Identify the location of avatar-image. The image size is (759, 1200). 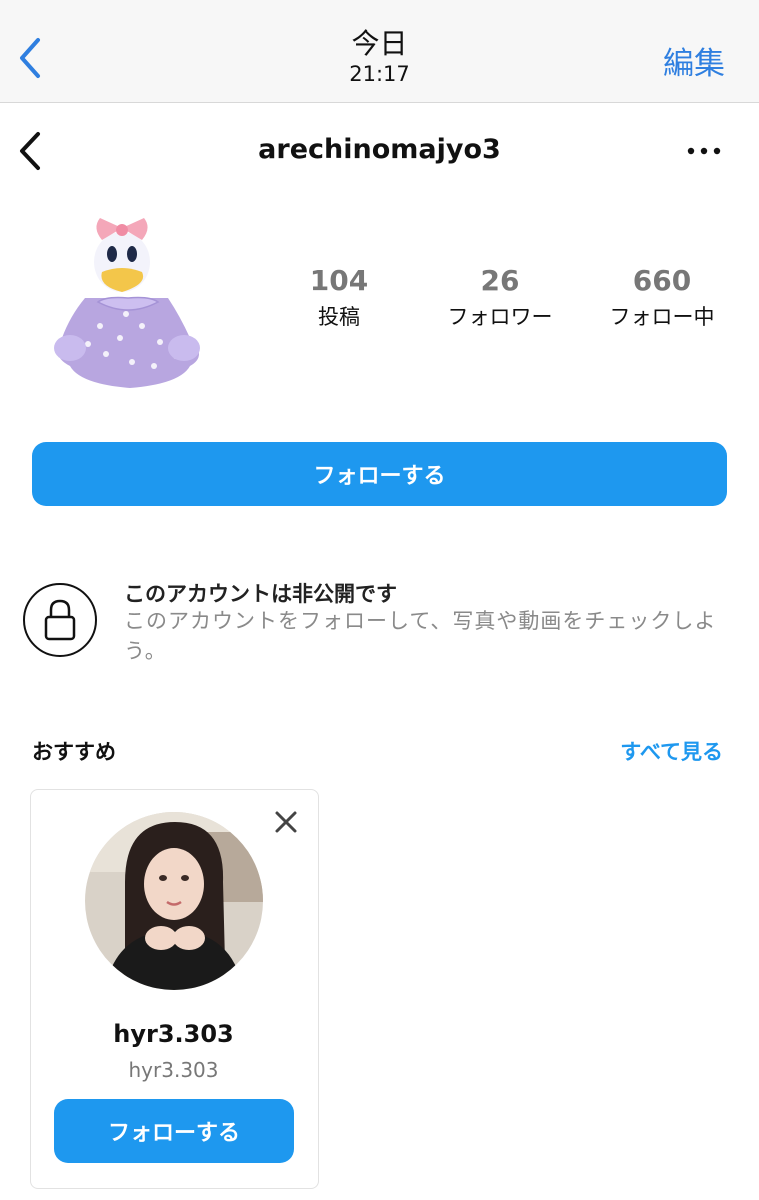
(127, 303).